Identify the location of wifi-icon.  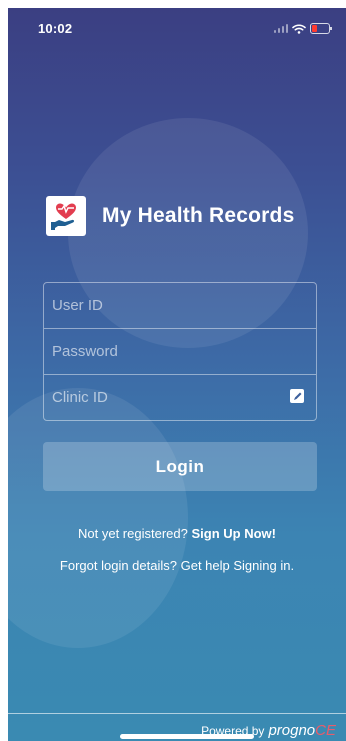
(299, 28).